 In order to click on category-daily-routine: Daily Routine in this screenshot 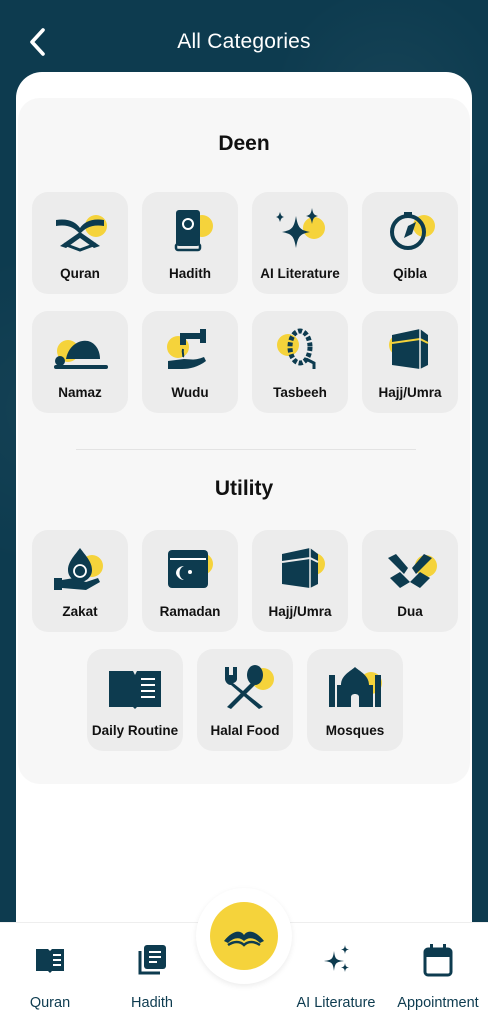, I will do `click(135, 700)`.